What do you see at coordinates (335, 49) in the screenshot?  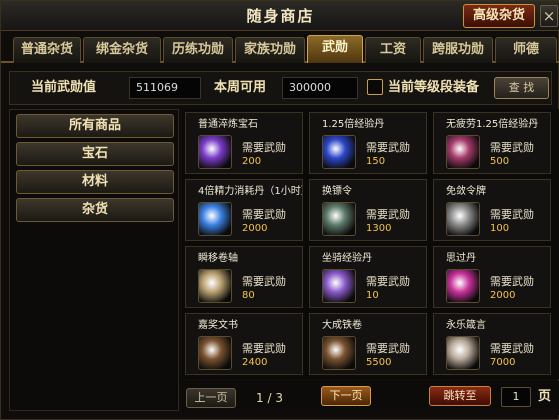 I see `tab-5: 武勋` at bounding box center [335, 49].